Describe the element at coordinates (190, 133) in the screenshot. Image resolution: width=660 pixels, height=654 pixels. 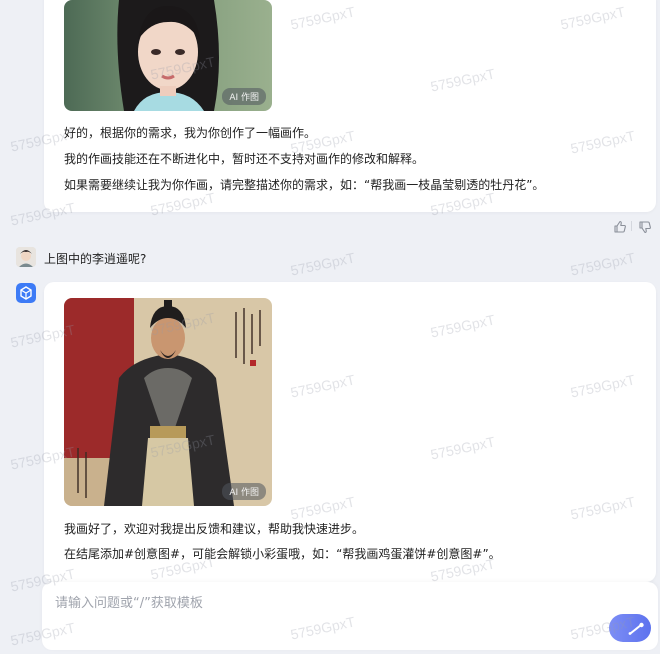
I see `reply-line-1: 好的，根据你的需求，我为你创作了一幅画作。` at that location.